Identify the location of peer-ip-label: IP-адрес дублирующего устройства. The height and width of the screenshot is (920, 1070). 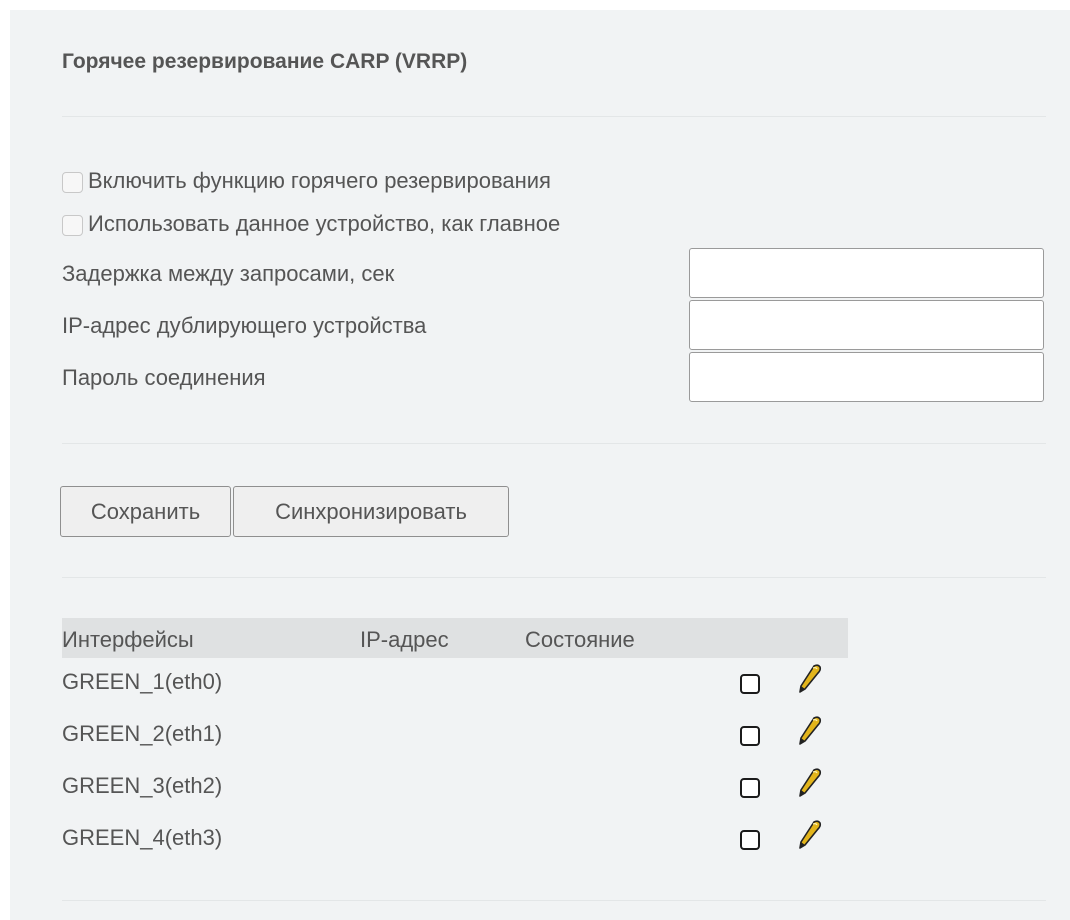
(244, 325).